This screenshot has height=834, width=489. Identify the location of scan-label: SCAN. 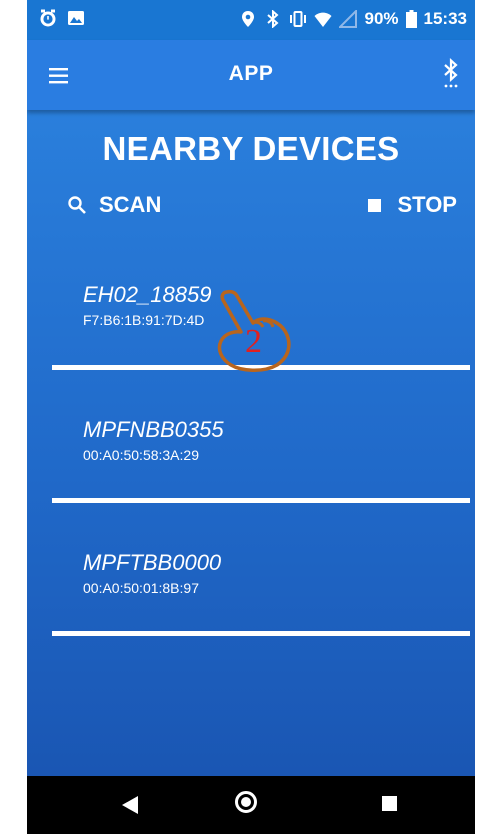
(130, 204).